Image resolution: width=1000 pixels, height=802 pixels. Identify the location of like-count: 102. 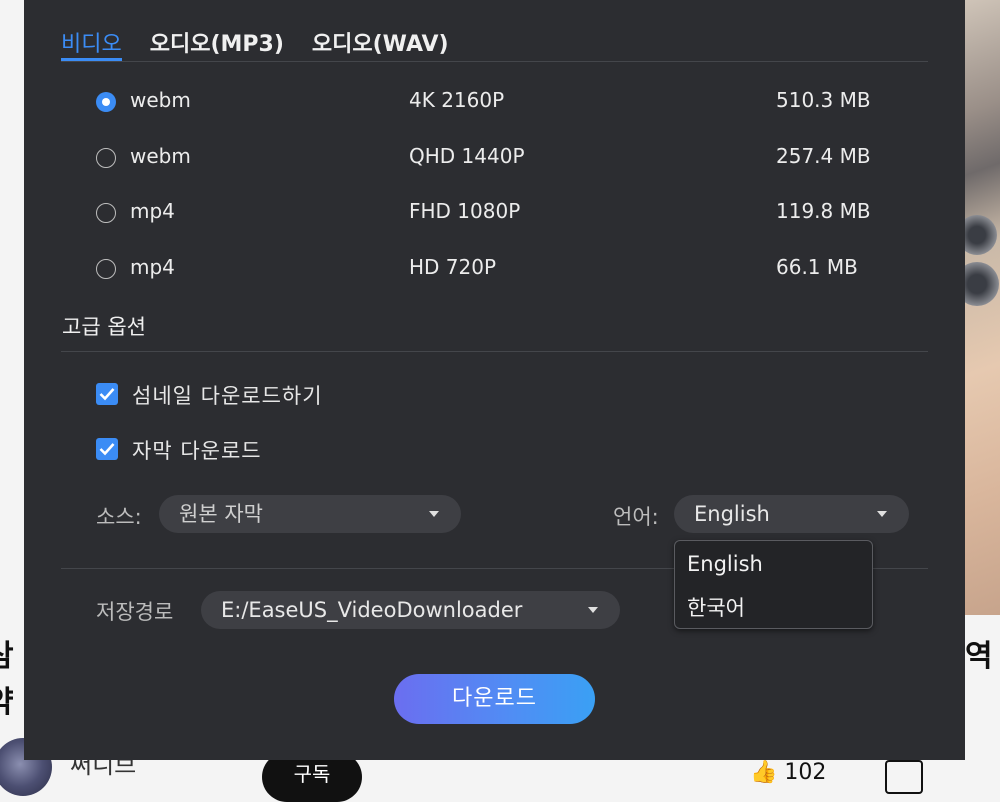
(805, 772).